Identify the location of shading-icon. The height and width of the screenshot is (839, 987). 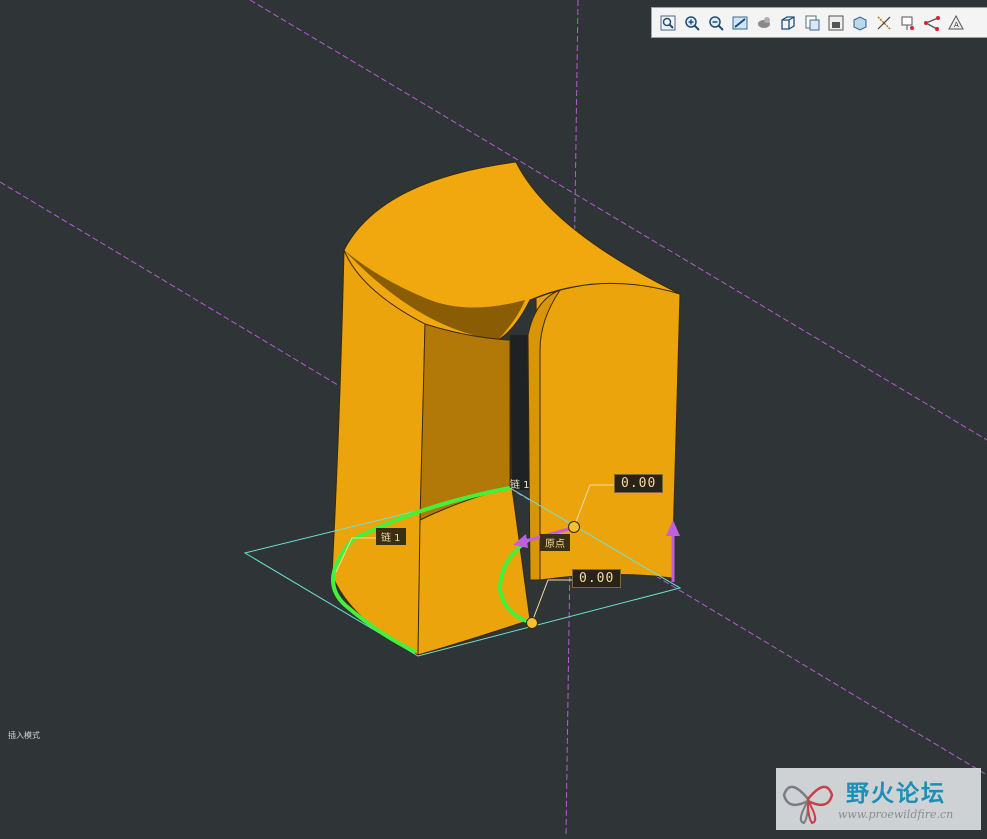
(764, 23).